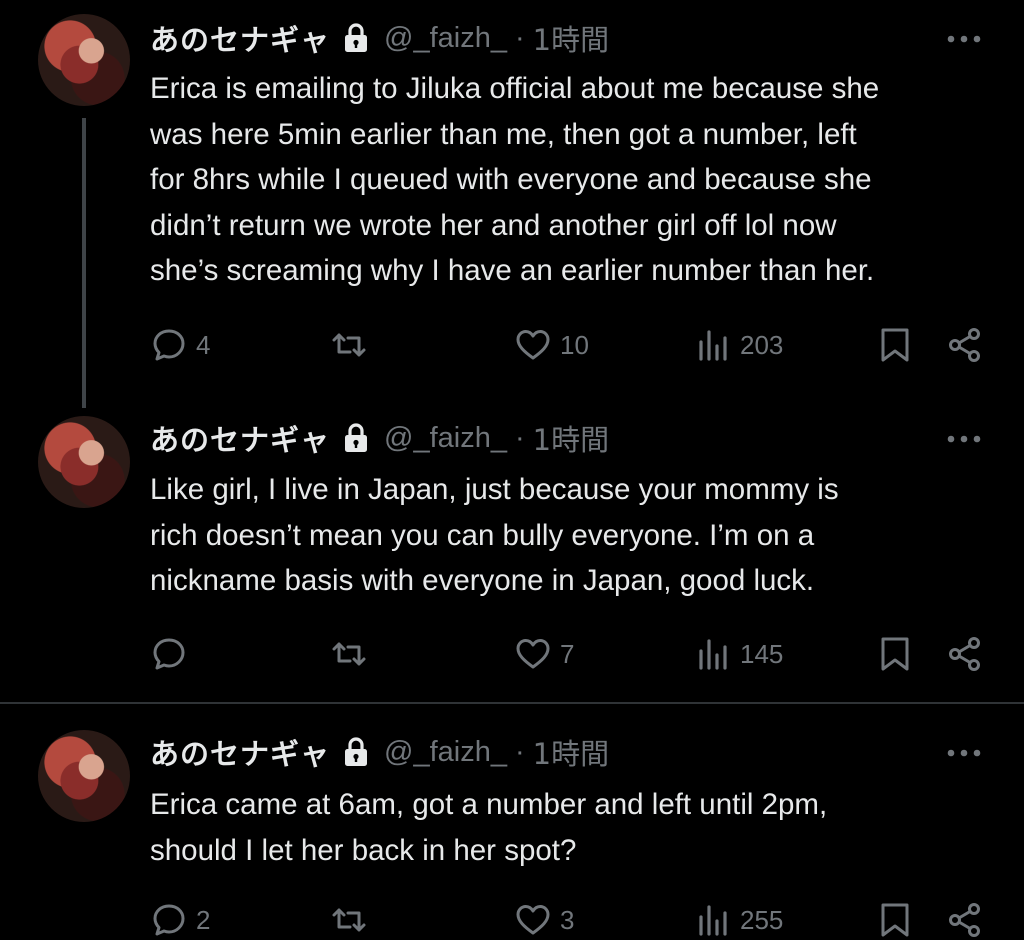 The width and height of the screenshot is (1024, 940). I want to click on view-count: 203, so click(762, 344).